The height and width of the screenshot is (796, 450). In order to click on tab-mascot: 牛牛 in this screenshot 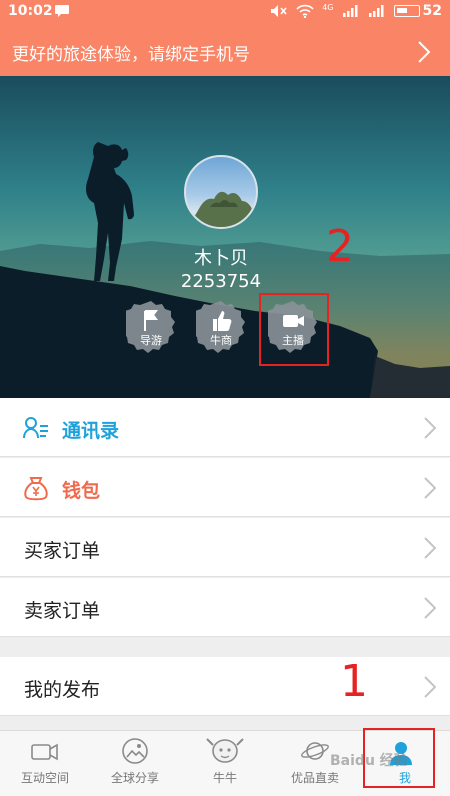, I will do `click(225, 763)`.